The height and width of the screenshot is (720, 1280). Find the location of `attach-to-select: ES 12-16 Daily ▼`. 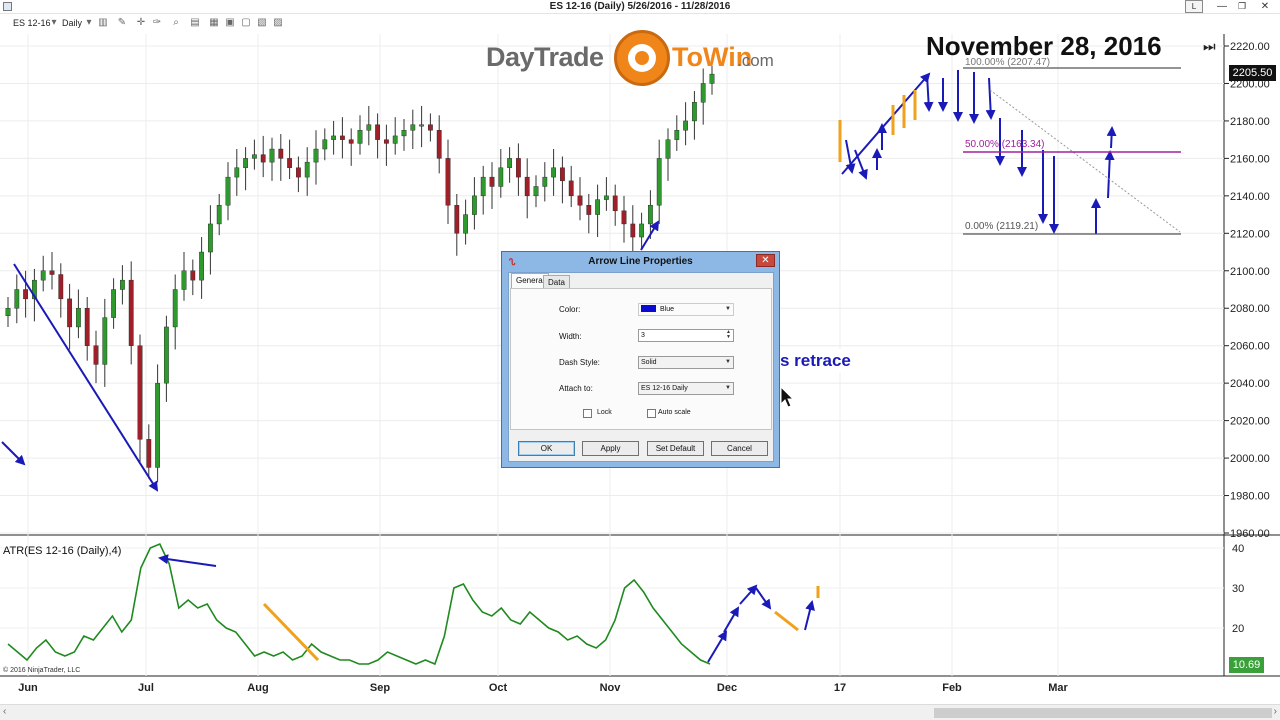

attach-to-select: ES 12-16 Daily ▼ is located at coordinates (686, 388).